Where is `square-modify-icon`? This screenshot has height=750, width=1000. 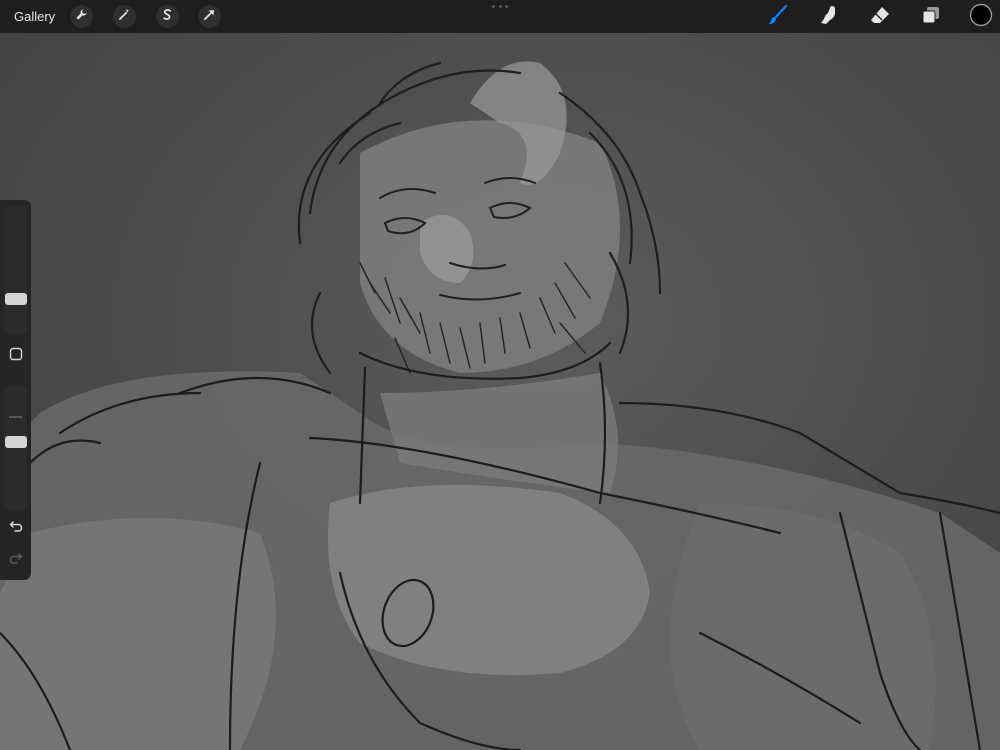
square-modify-icon is located at coordinates (16, 356).